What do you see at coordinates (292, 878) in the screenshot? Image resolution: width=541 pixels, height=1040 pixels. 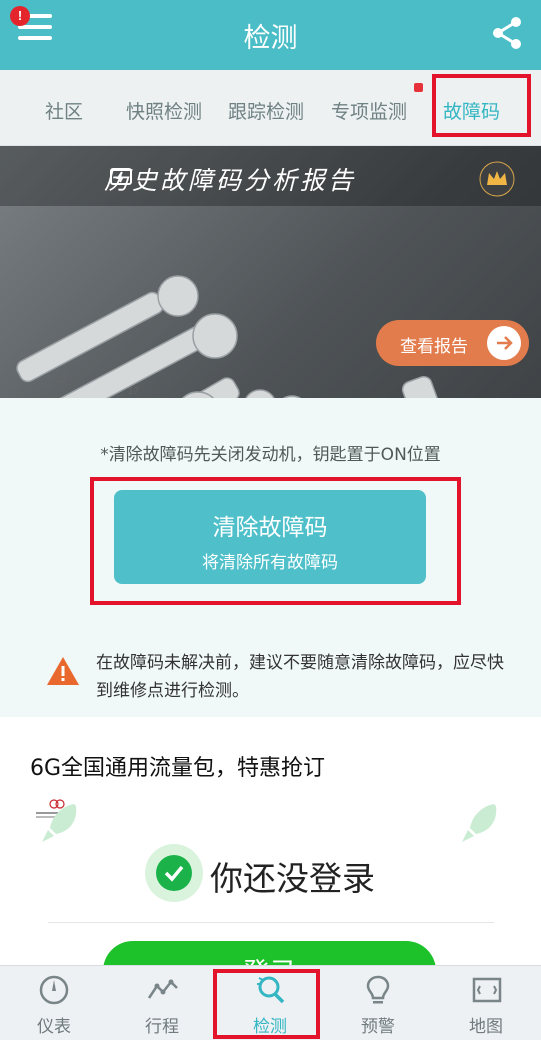 I see `login-status: 你还没登录` at bounding box center [292, 878].